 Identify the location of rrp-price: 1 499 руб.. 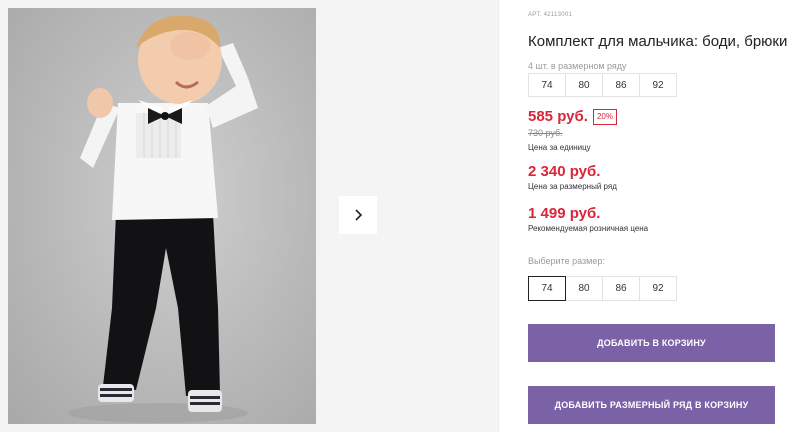
(564, 213).